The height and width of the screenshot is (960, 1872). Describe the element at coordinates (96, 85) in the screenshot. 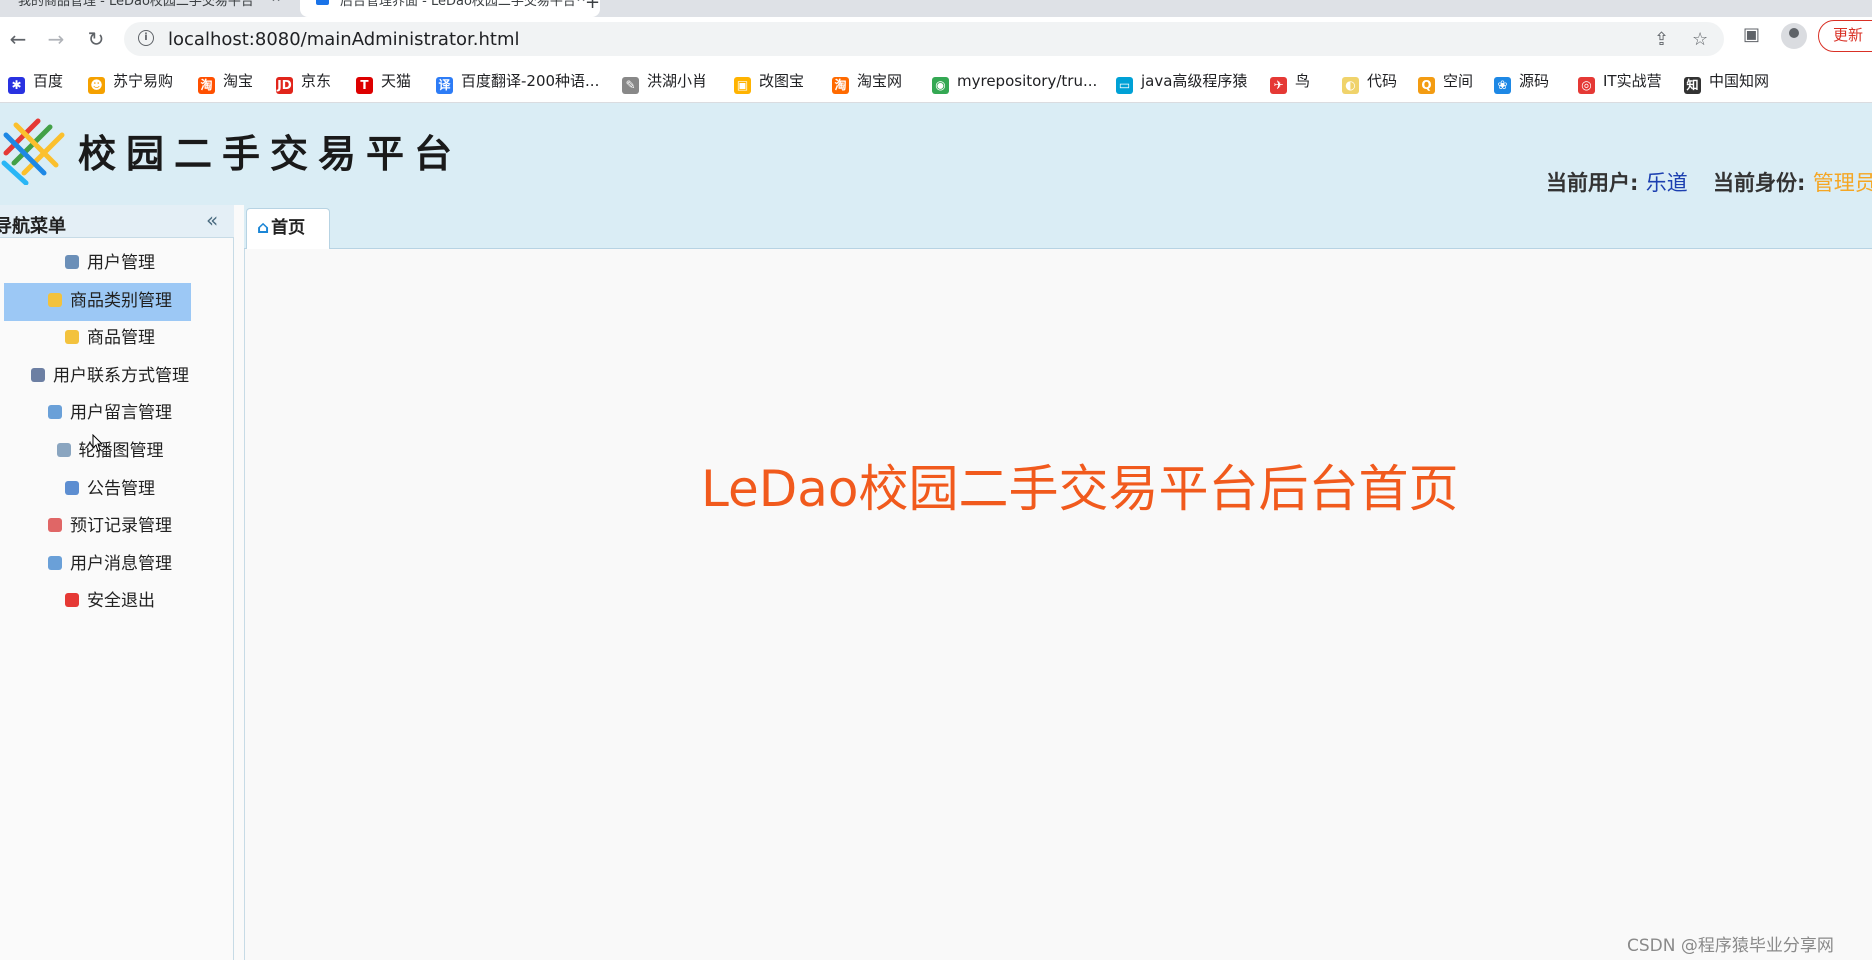

I see `bookmark-favicon-icon: ☻` at that location.